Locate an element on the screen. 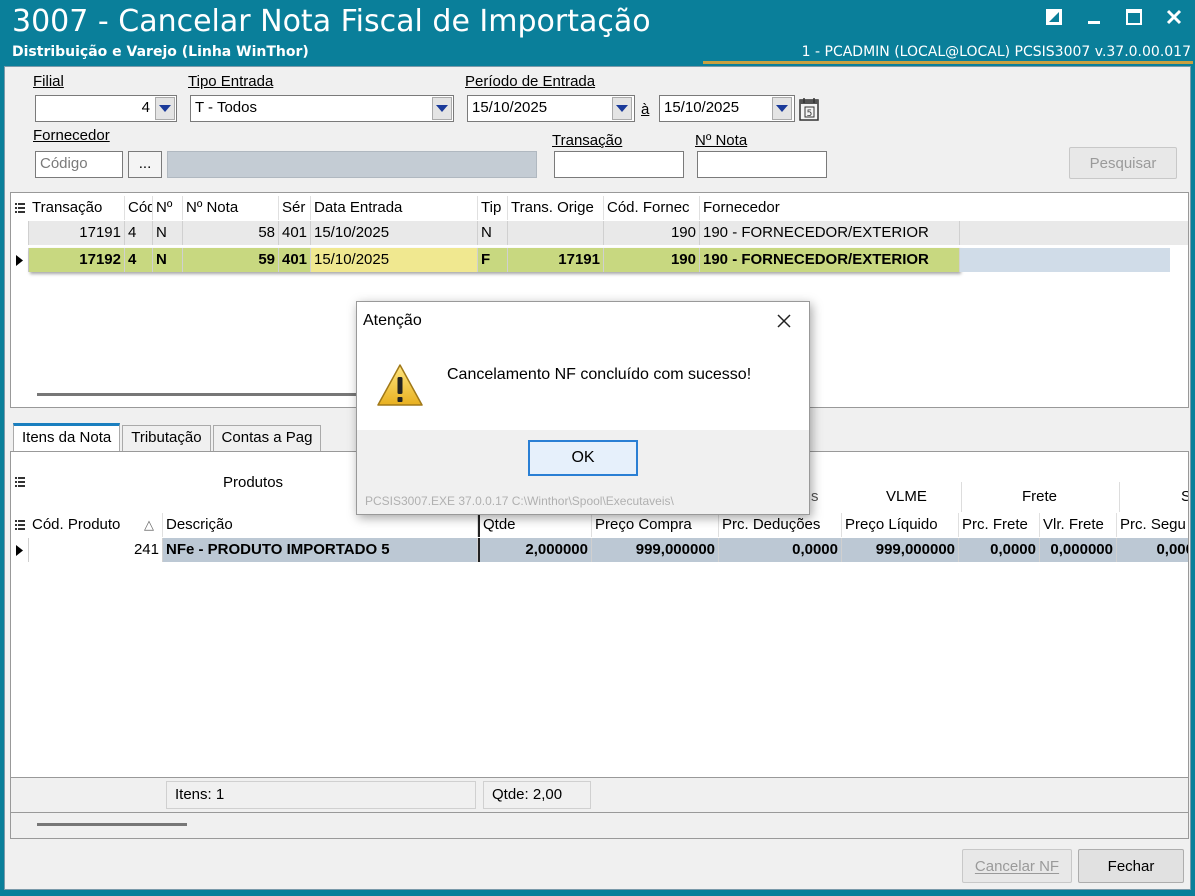  cancelar-nf-button: Cancelar NF is located at coordinates (1017, 866).